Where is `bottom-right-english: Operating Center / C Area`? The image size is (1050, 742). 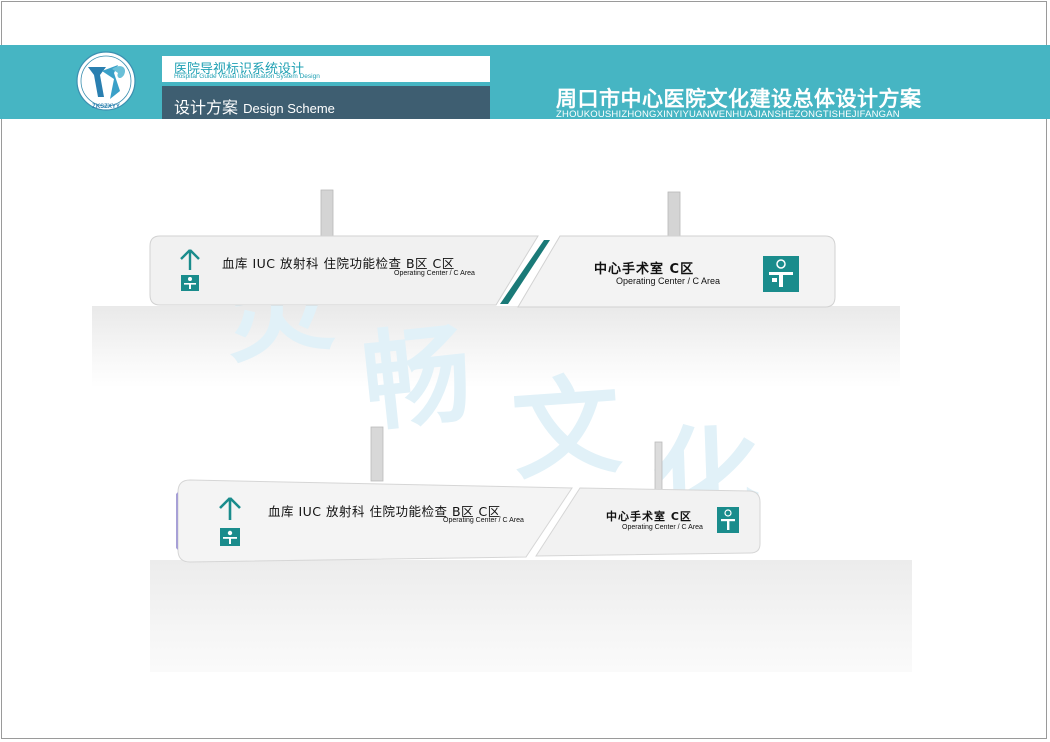 bottom-right-english: Operating Center / C Area is located at coordinates (662, 527).